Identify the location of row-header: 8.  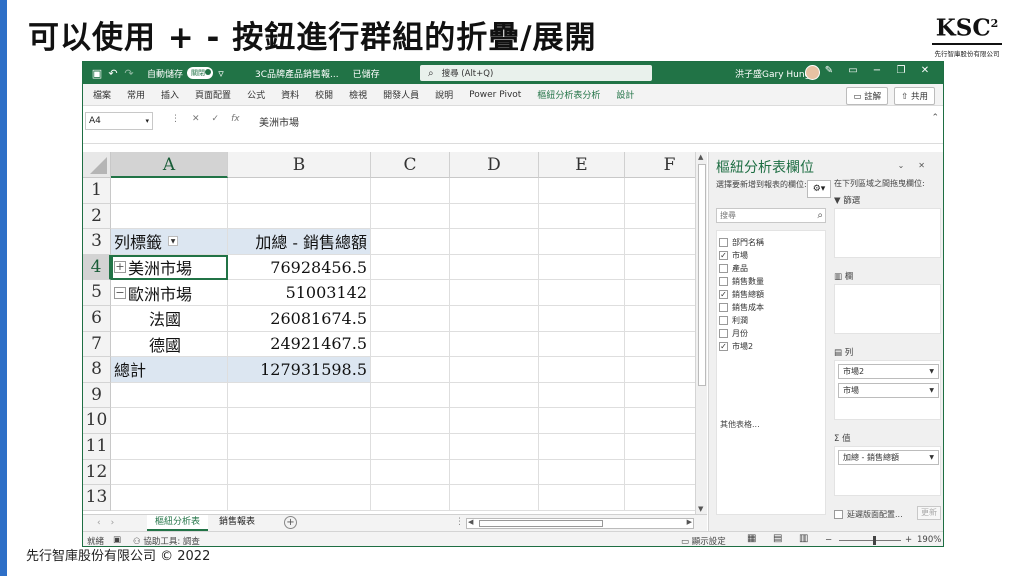
(97, 370).